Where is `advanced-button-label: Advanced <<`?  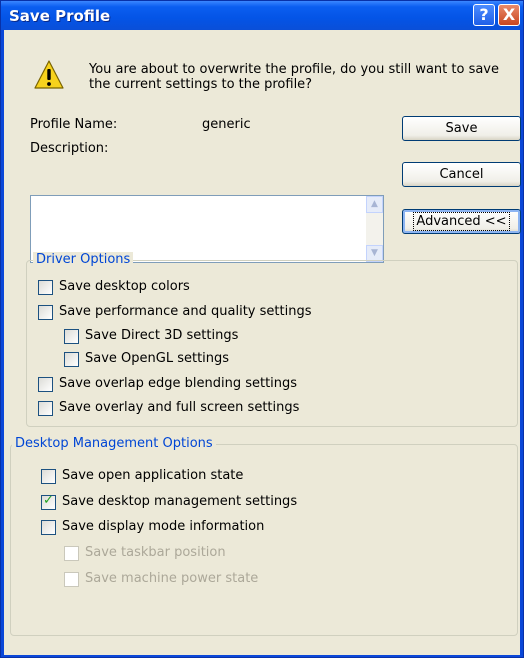
advanced-button-label: Advanced << is located at coordinates (461, 221).